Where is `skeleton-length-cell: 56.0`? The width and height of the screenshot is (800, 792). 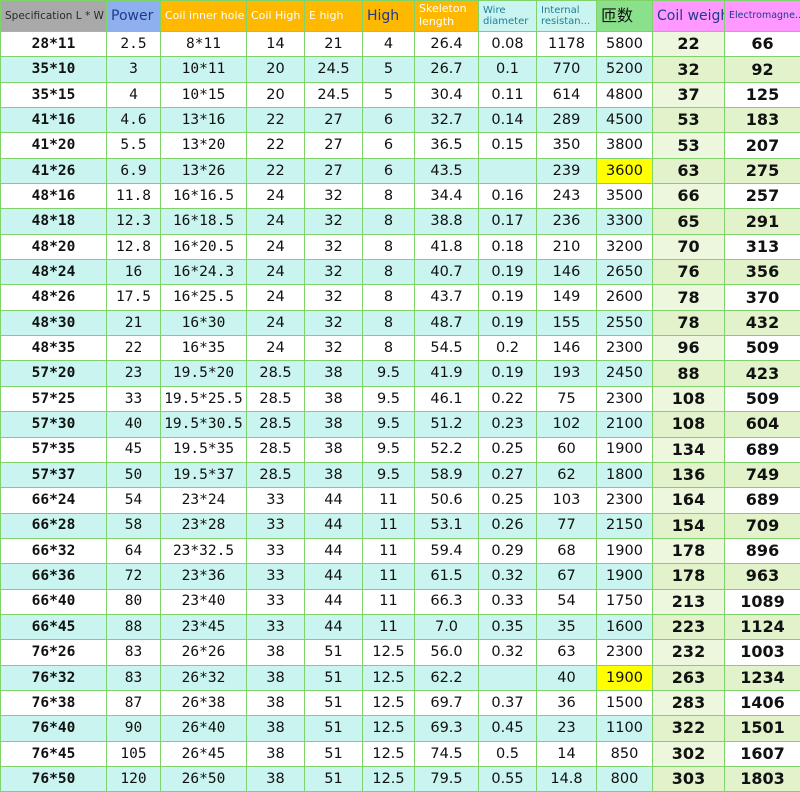 skeleton-length-cell: 56.0 is located at coordinates (446, 652).